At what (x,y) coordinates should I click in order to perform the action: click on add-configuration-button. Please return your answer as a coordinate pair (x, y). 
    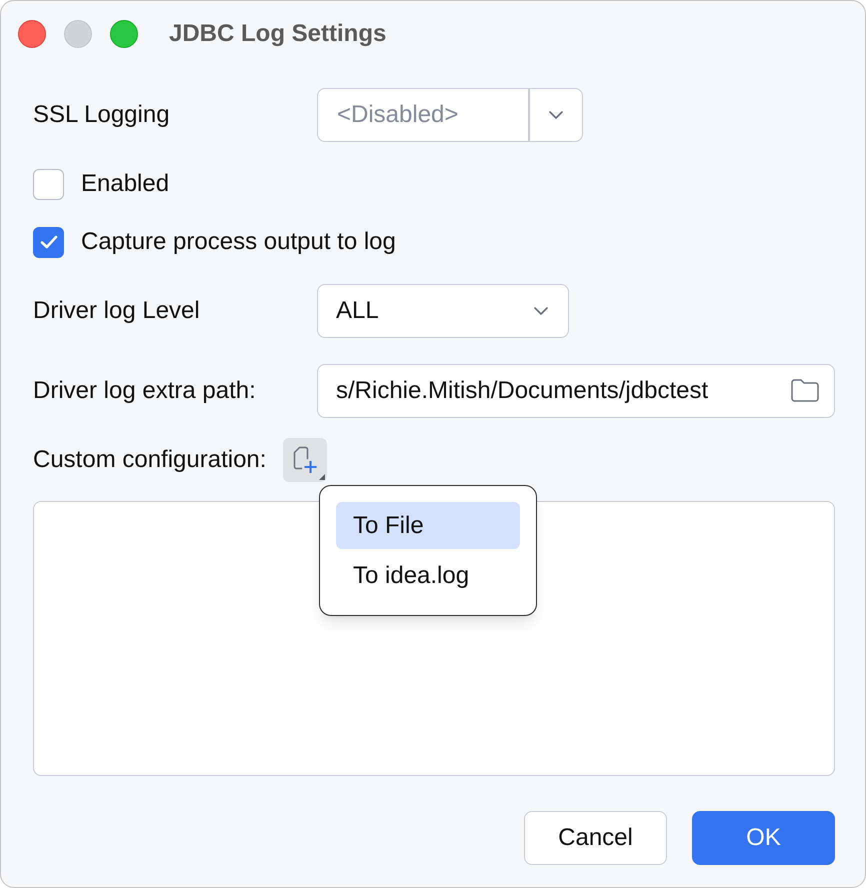
    Looking at the image, I should click on (305, 460).